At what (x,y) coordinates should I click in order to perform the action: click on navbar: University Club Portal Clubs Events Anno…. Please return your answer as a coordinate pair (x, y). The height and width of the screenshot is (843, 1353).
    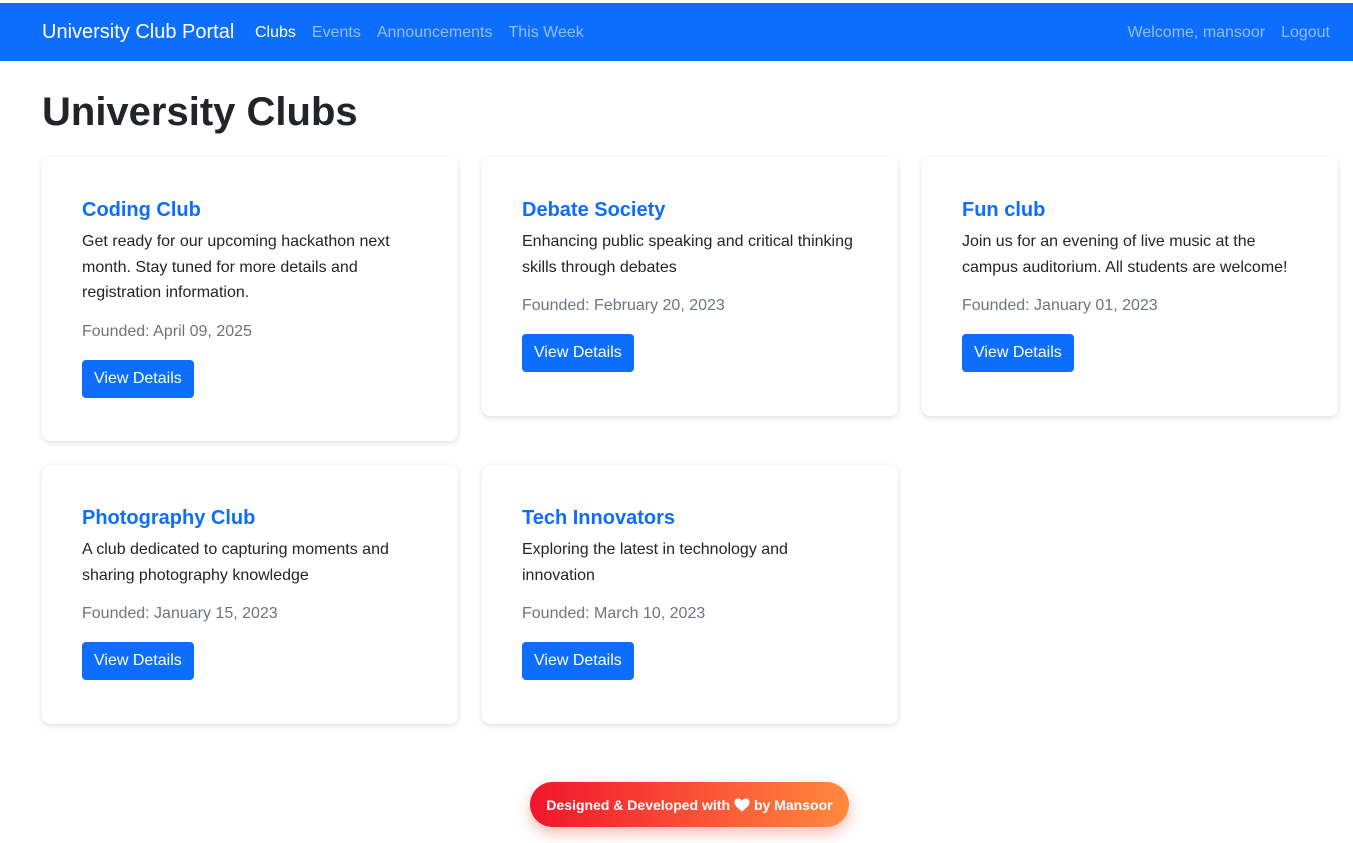
    Looking at the image, I should click on (676, 32).